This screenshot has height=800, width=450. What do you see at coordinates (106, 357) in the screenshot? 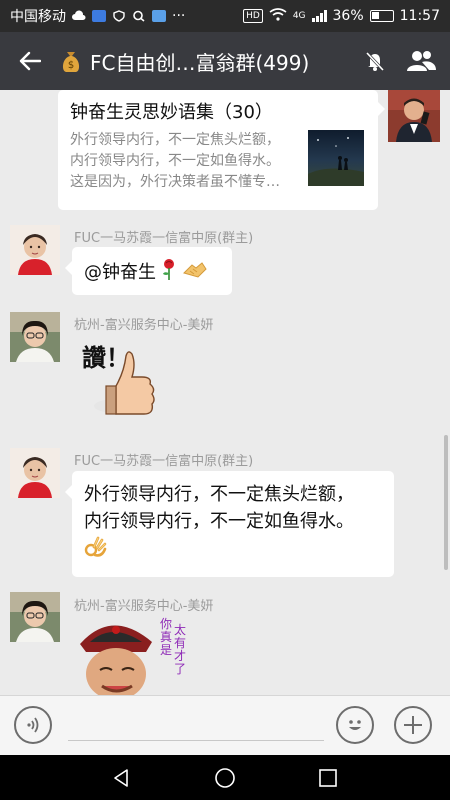
I see `sticker-caption: 讚！` at bounding box center [106, 357].